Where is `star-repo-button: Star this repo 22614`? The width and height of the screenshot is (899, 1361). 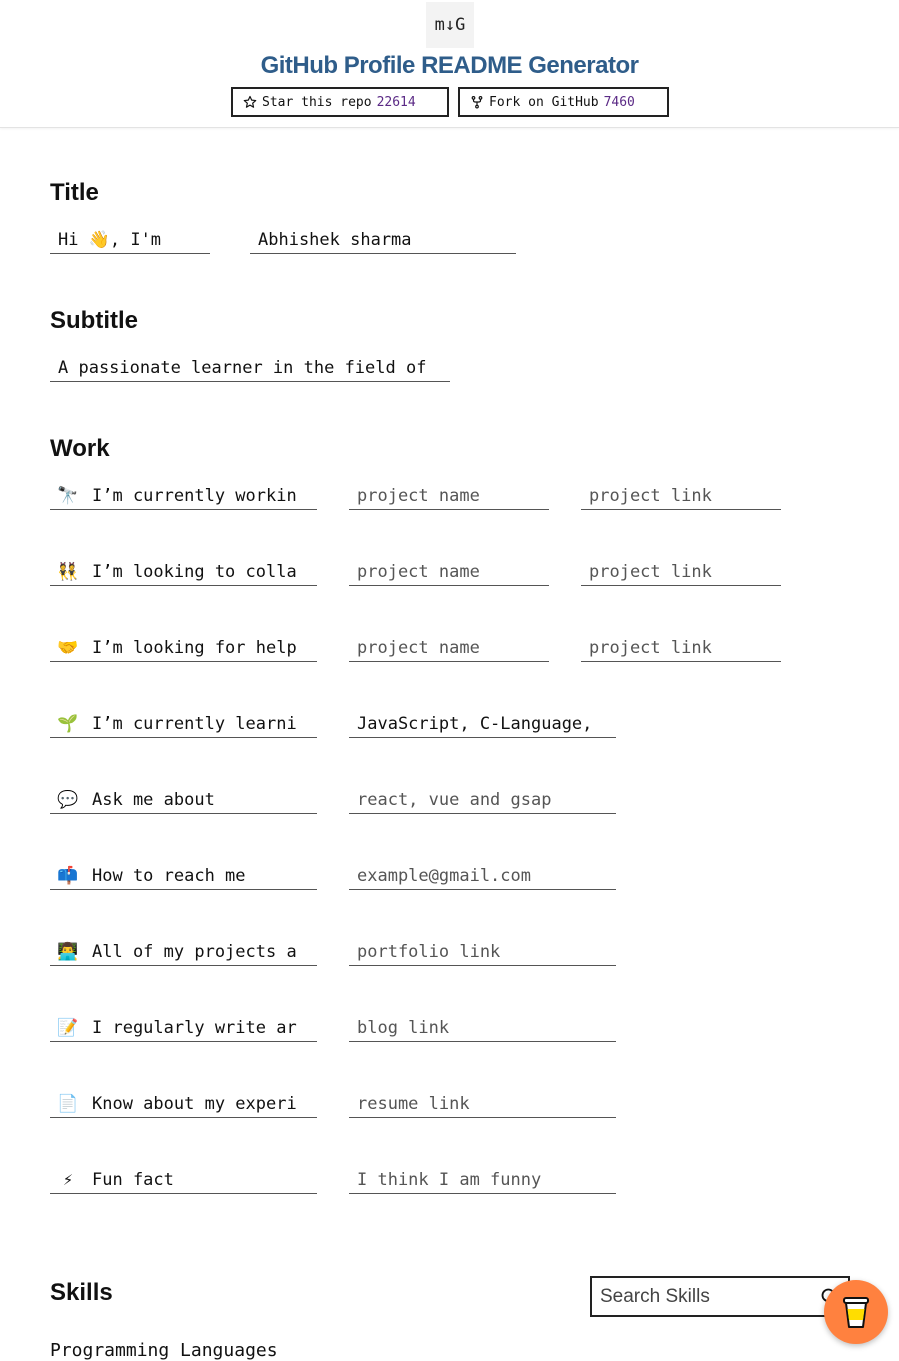 star-repo-button: Star this repo 22614 is located at coordinates (340, 102).